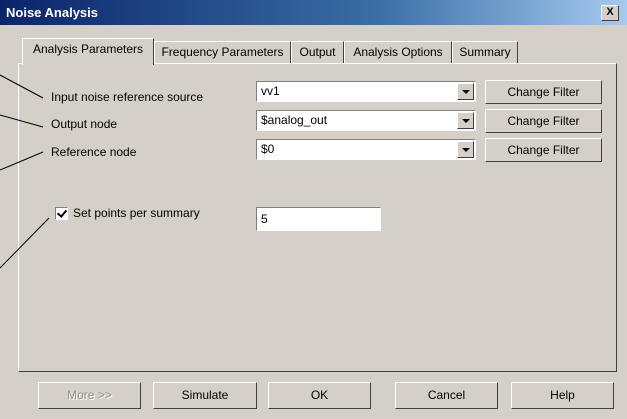  What do you see at coordinates (89, 395) in the screenshot?
I see `more-button: More >>` at bounding box center [89, 395].